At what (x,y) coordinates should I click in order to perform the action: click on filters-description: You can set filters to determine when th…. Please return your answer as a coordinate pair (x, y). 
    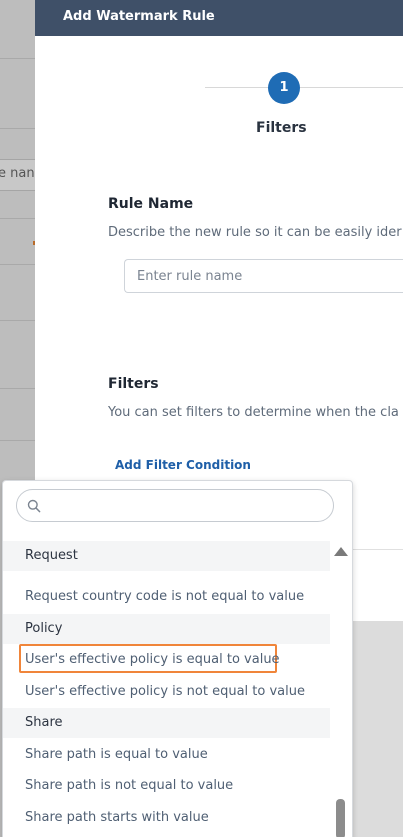
    Looking at the image, I should click on (253, 412).